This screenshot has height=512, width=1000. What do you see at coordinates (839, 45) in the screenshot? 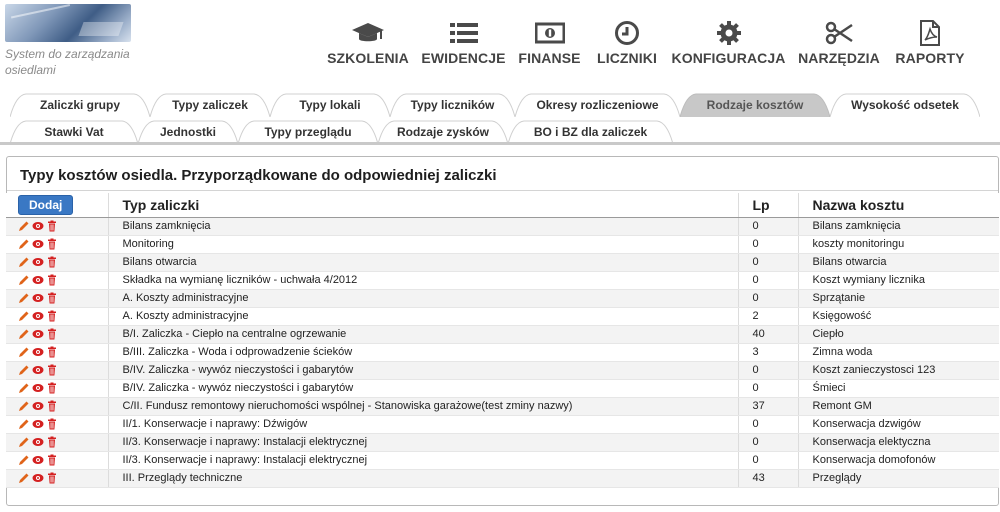
I see `nav-narzedzia: NARZĘDZIA` at bounding box center [839, 45].